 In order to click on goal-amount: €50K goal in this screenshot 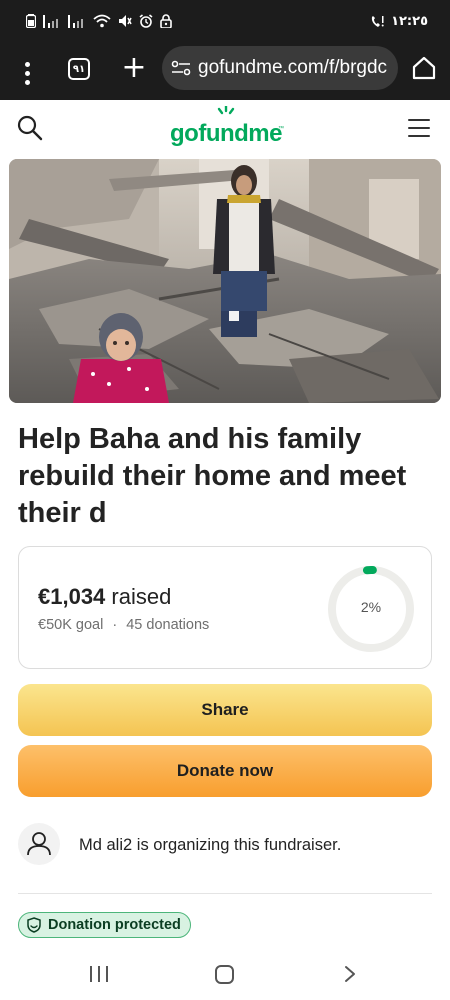, I will do `click(71, 625)`.